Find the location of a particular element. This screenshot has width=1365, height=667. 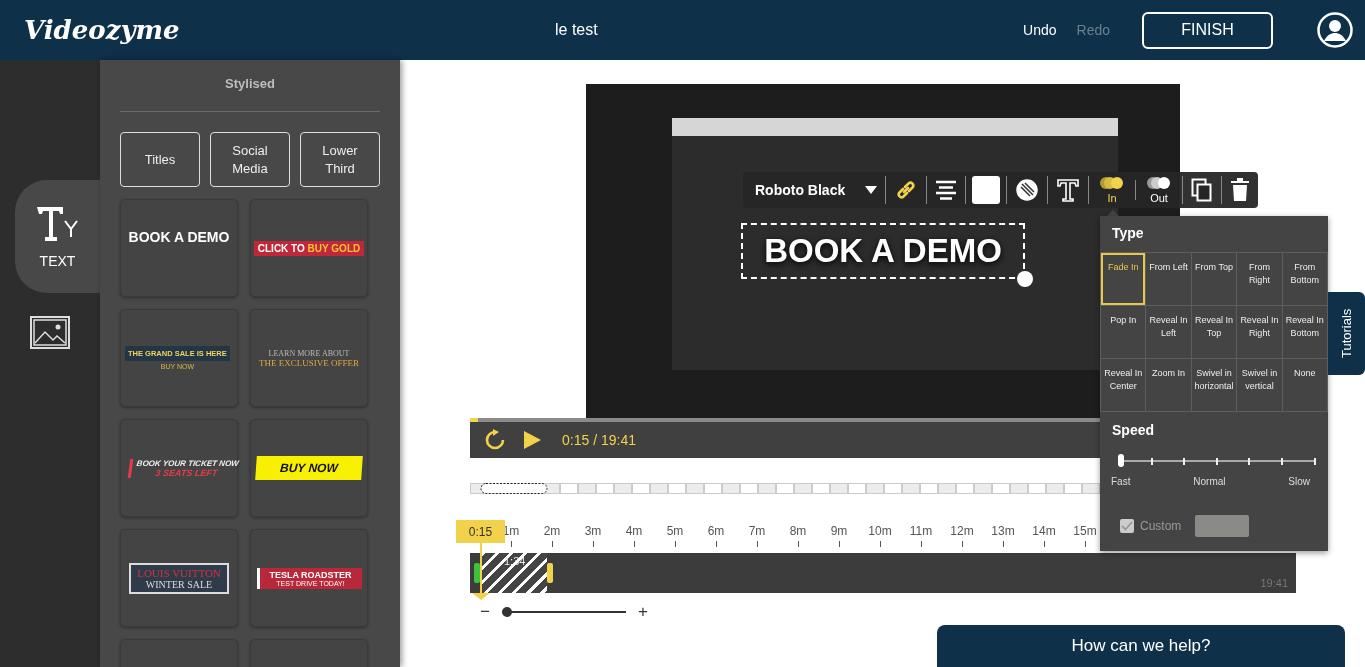

ruler-label: 5m is located at coordinates (675, 531).